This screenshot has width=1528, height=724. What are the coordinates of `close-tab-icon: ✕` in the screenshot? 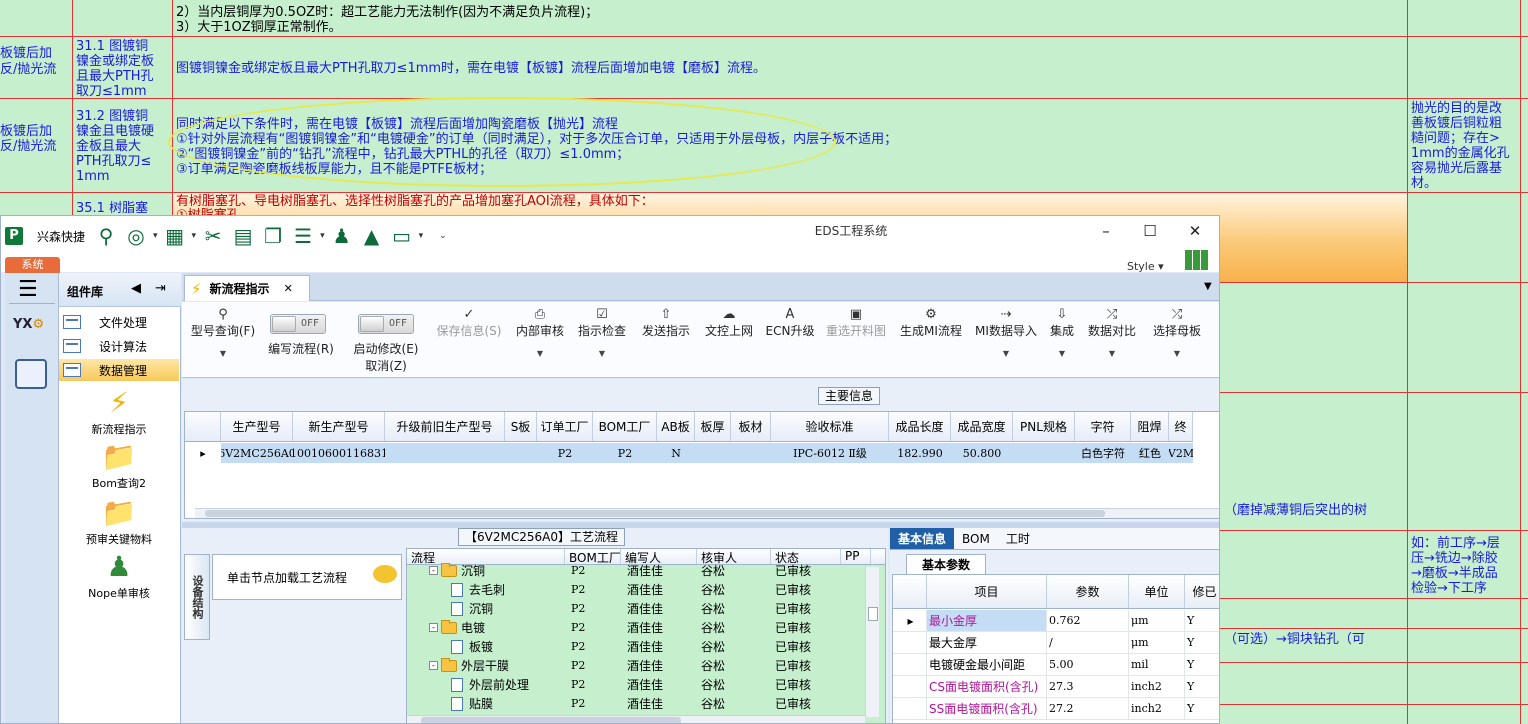 It's located at (288, 288).